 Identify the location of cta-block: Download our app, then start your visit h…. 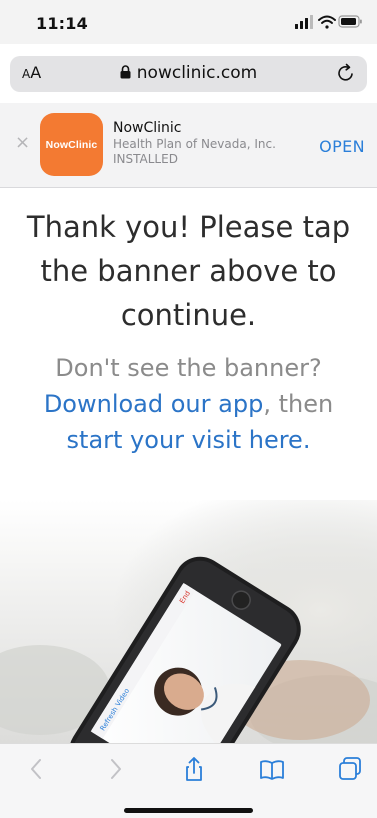
(188, 422).